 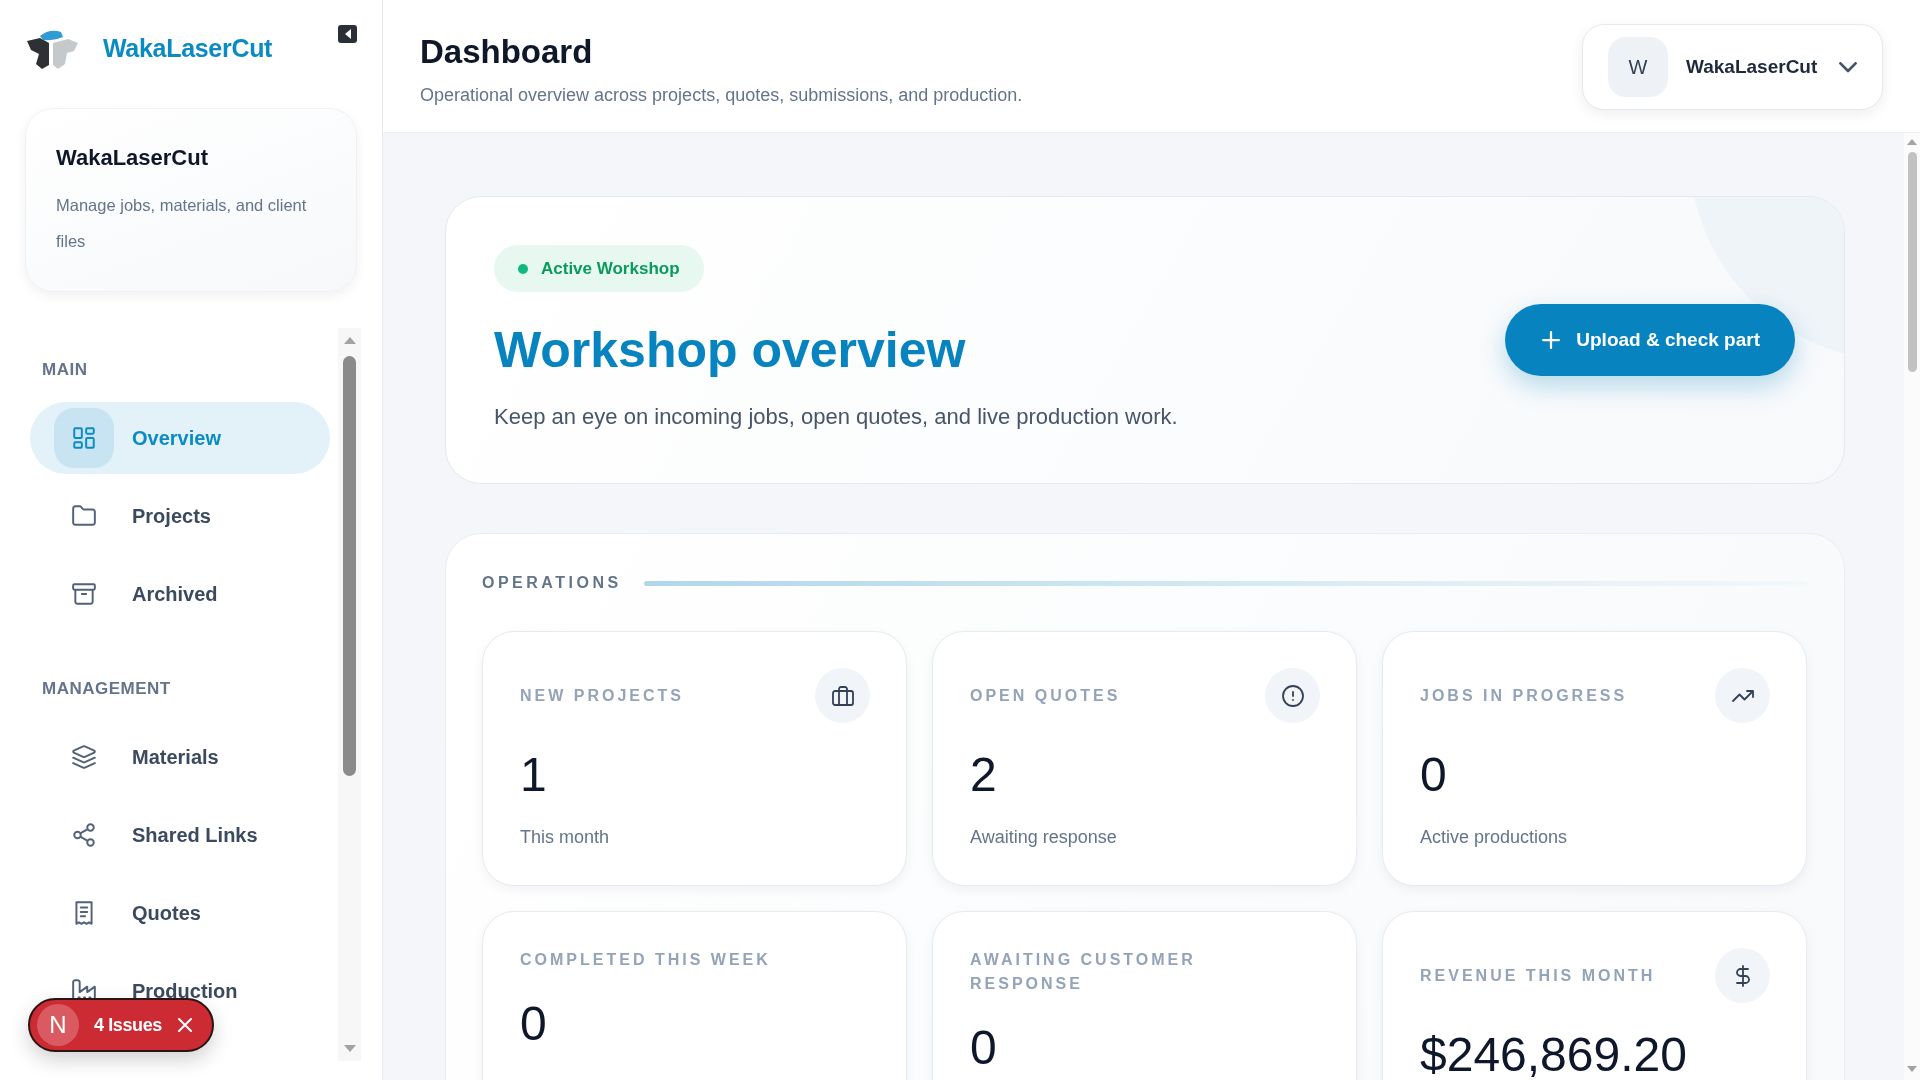 I want to click on layers-icon, so click(x=84, y=757).